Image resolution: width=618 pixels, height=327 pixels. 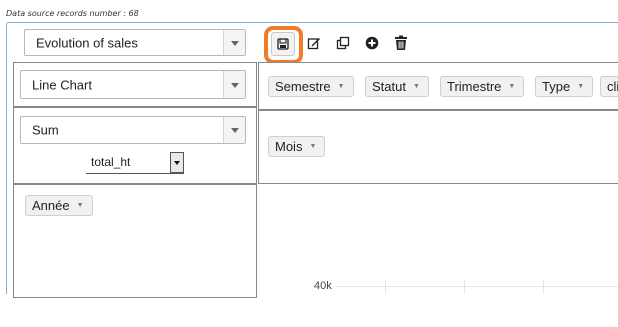 What do you see at coordinates (389, 86) in the screenshot?
I see `field-pill-label: Statut` at bounding box center [389, 86].